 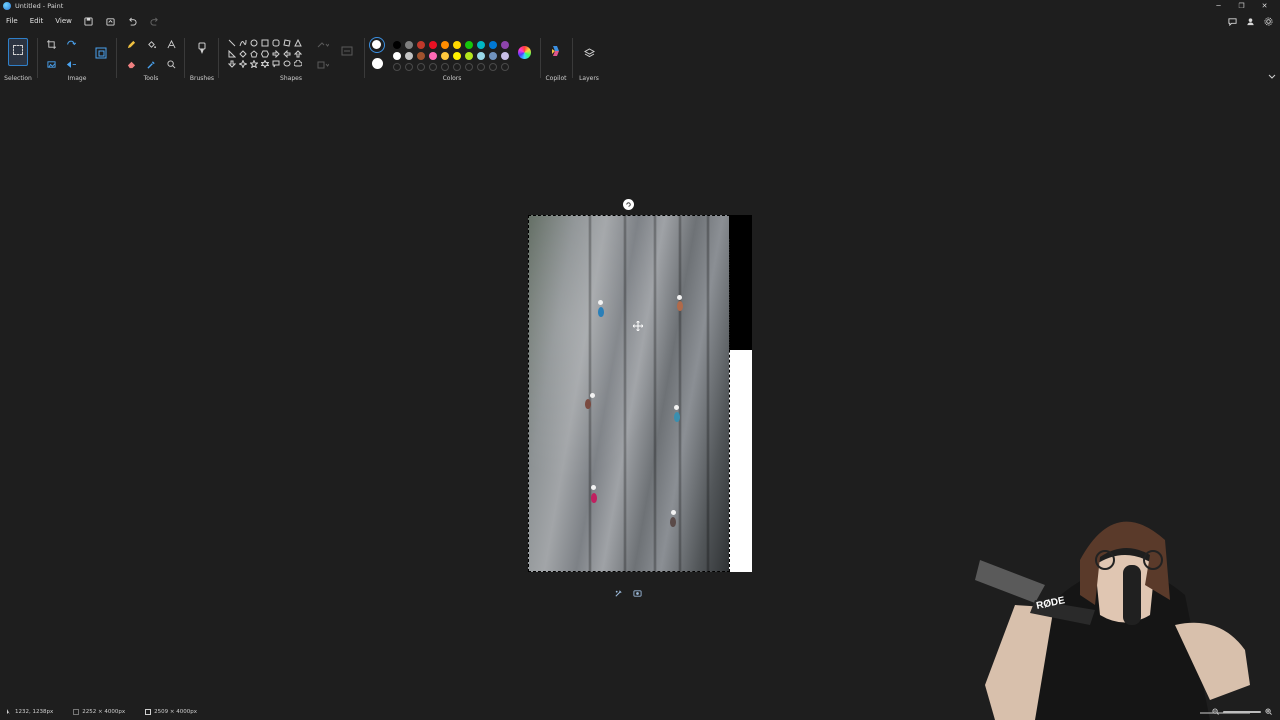 I want to click on rotate-button, so click(x=71, y=44).